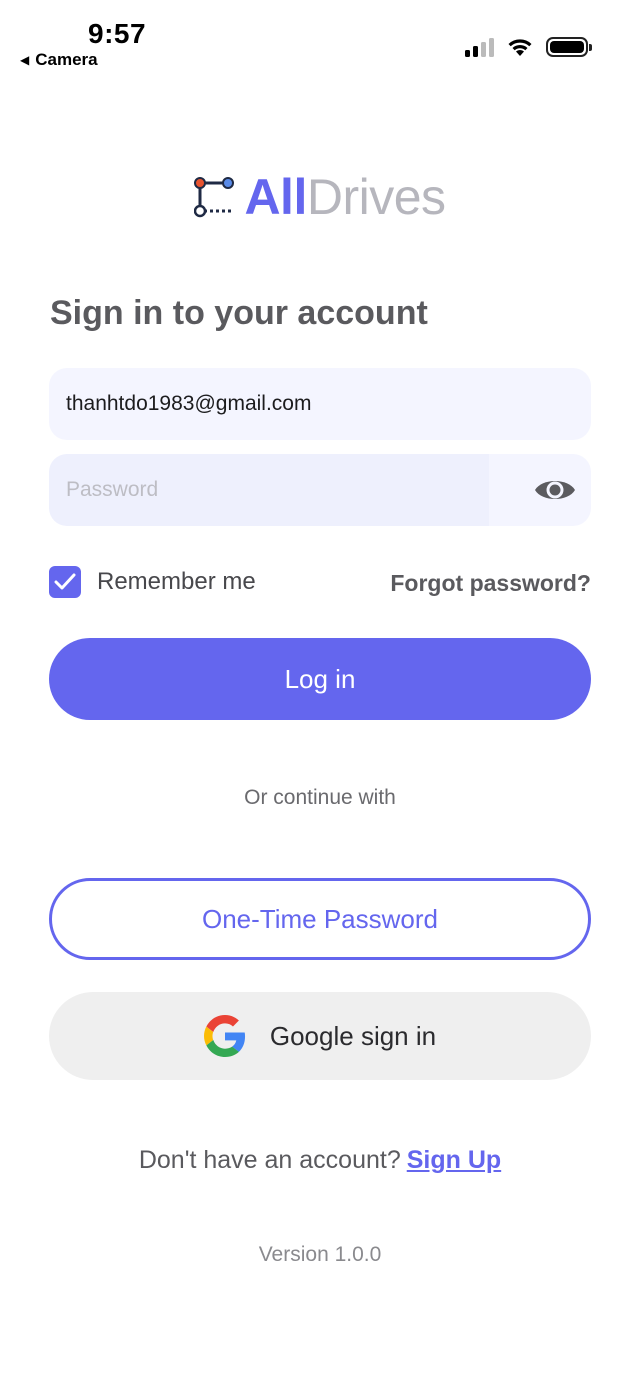 This screenshot has height=1387, width=640. What do you see at coordinates (479, 47) in the screenshot?
I see `cellular-signal-icon` at bounding box center [479, 47].